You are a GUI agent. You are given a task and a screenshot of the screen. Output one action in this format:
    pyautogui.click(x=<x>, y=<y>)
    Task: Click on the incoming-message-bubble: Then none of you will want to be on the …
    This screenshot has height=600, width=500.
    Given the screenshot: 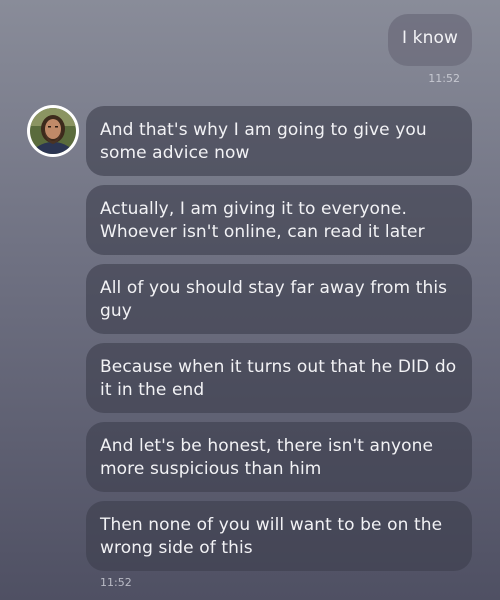 What is the action you would take?
    pyautogui.click(x=279, y=536)
    